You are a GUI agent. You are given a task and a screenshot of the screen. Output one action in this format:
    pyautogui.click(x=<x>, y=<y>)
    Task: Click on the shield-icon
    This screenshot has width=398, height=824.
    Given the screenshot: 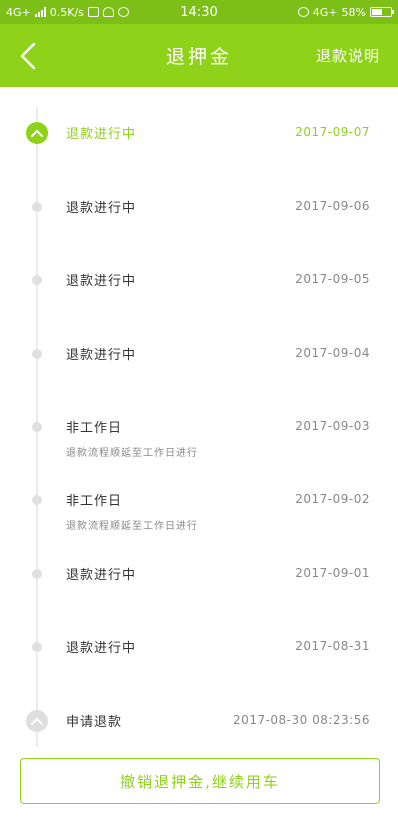 What is the action you would take?
    pyautogui.click(x=108, y=12)
    